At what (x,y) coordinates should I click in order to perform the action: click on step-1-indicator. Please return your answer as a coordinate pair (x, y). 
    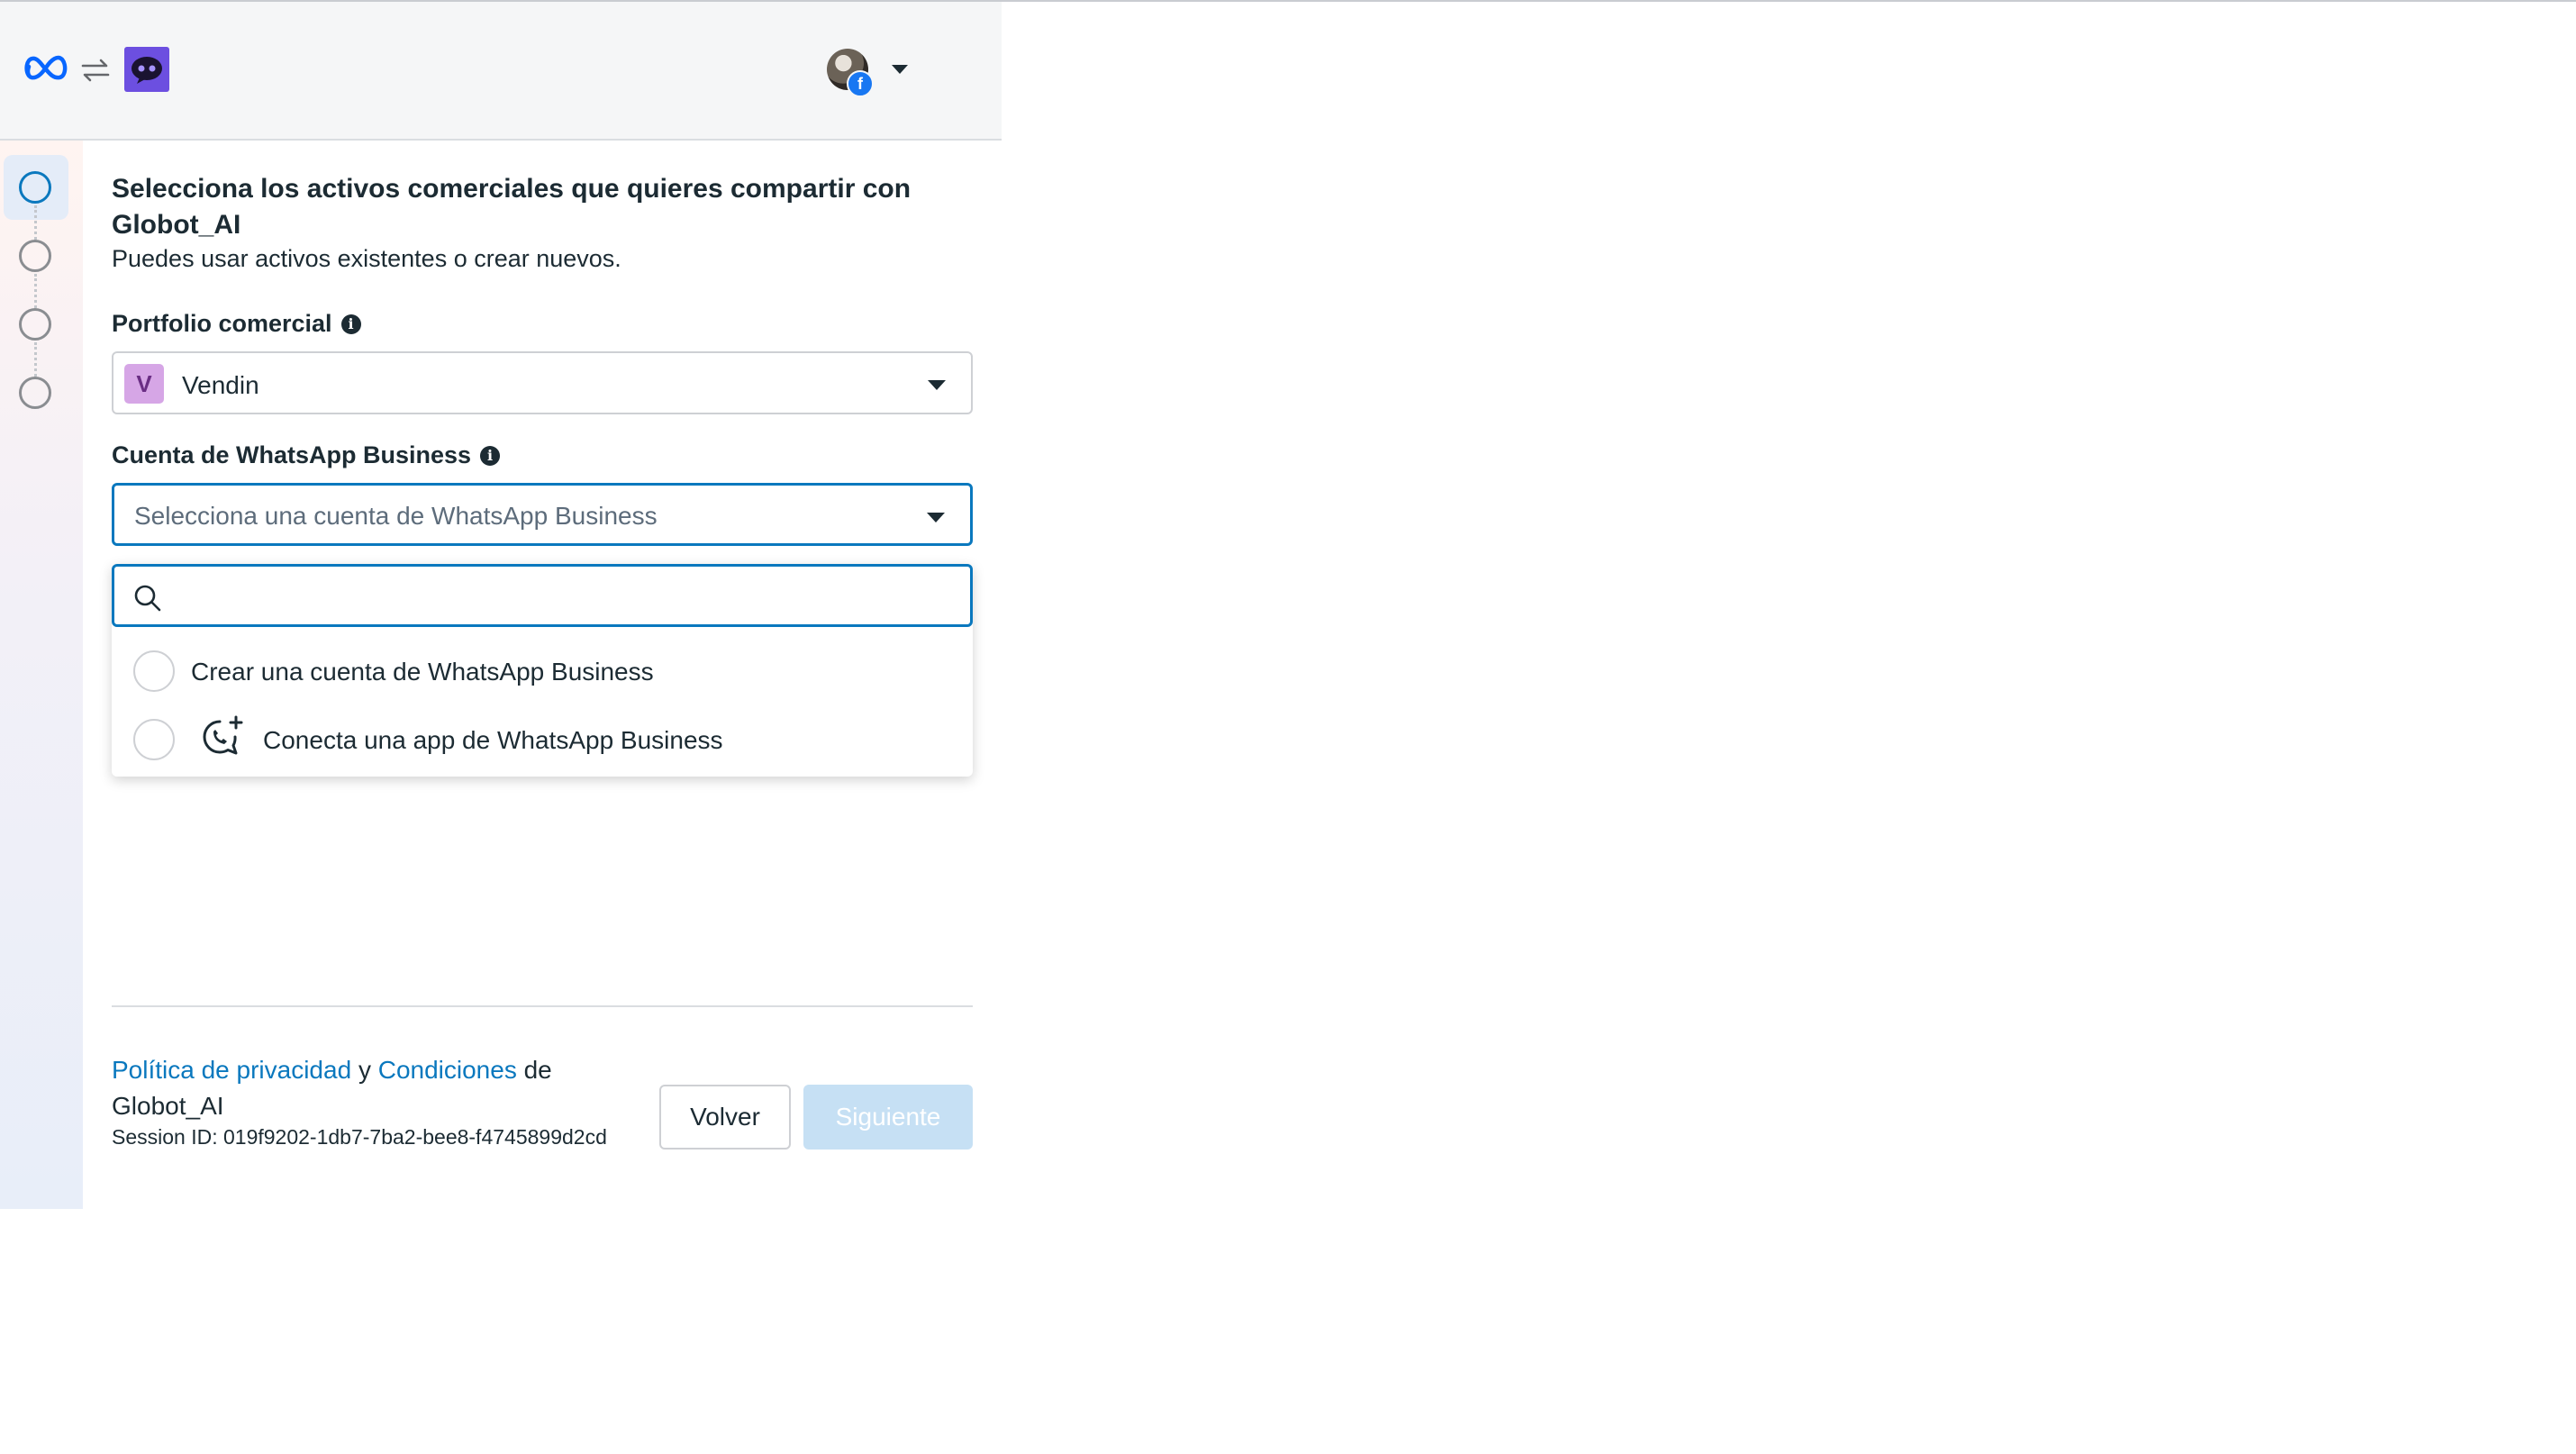
    Looking at the image, I should click on (35, 188).